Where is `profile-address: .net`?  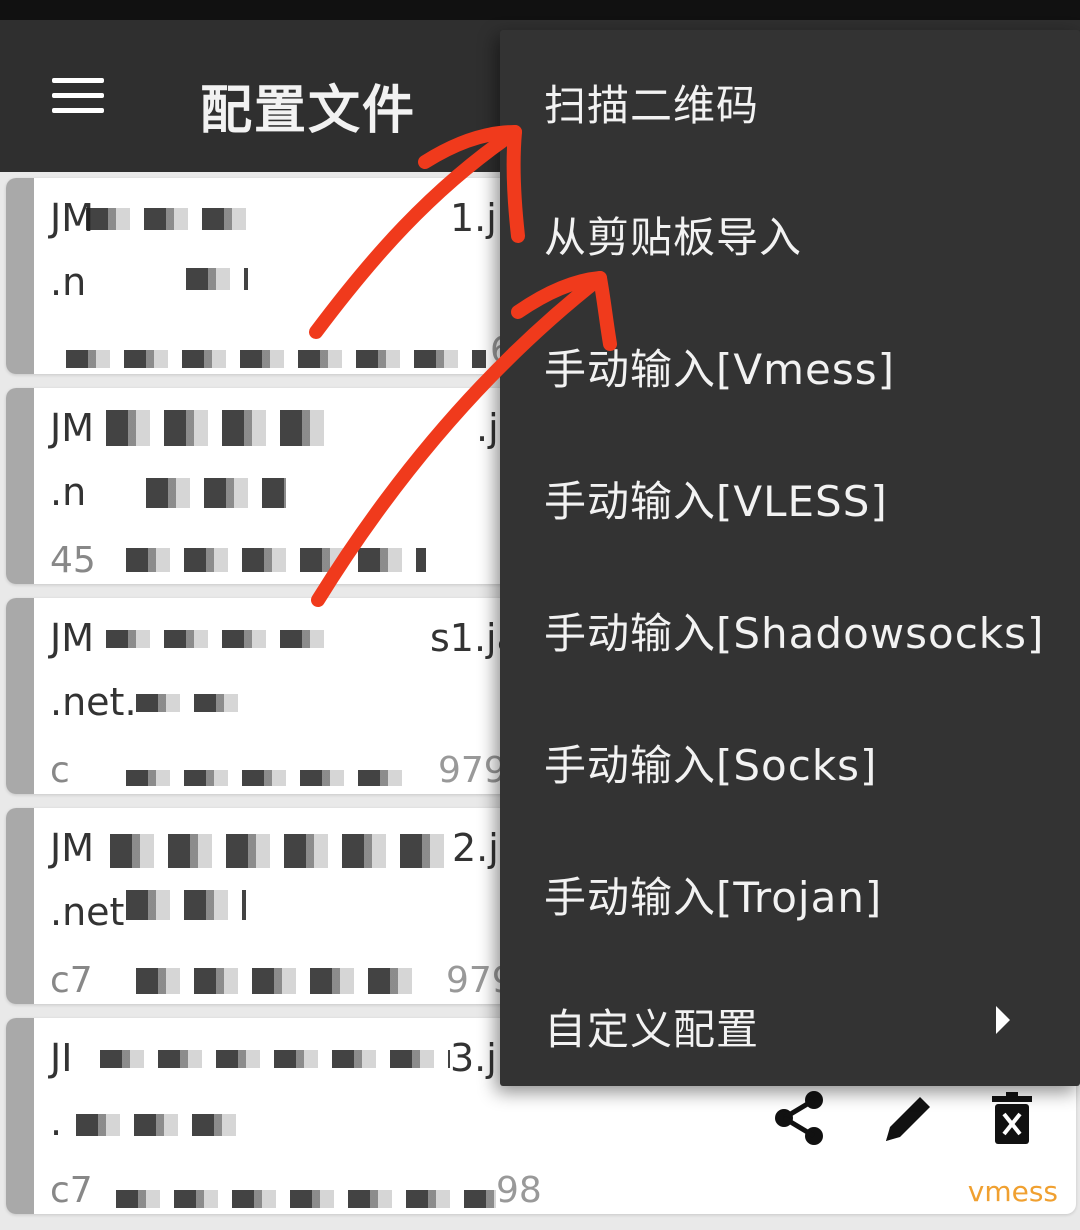 profile-address: .net is located at coordinates (87, 912).